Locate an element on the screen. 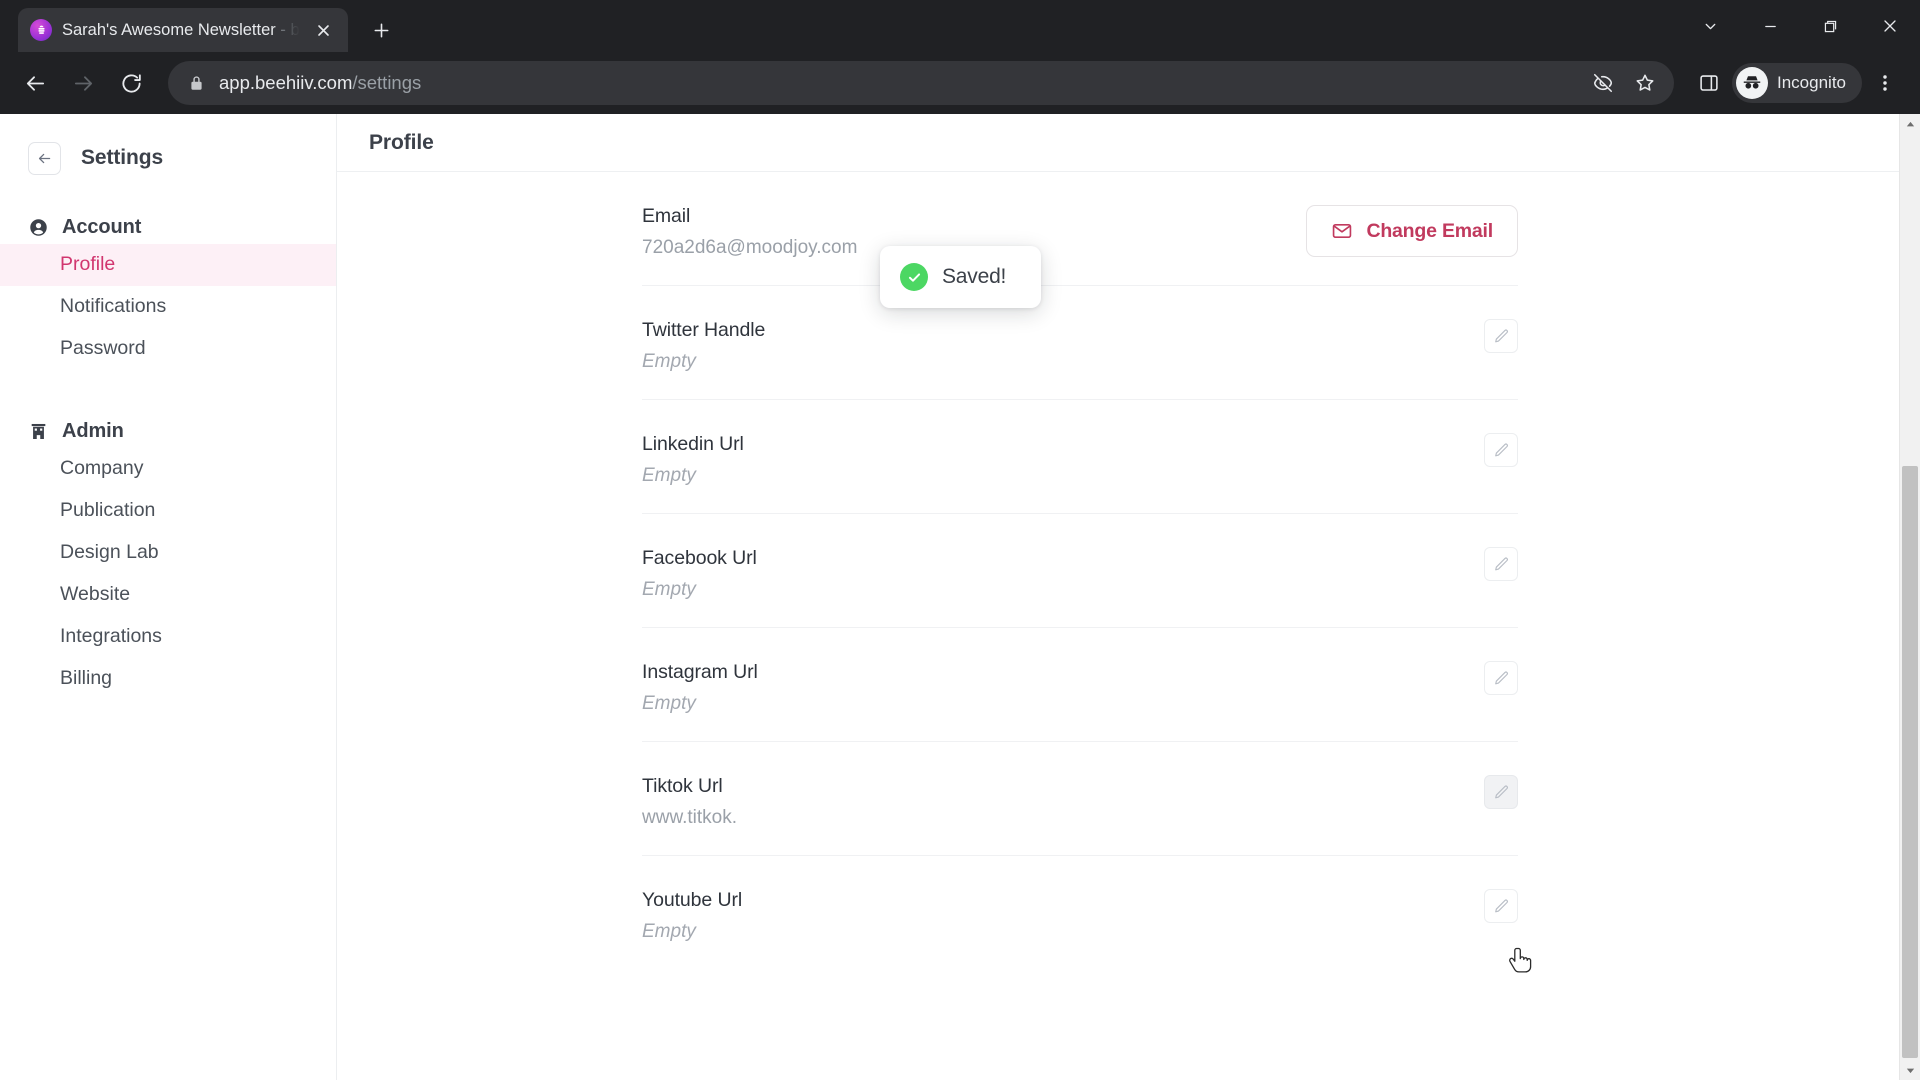 This screenshot has height=1080, width=1920. address-bar: app.beehiiv.com/settings is located at coordinates (921, 83).